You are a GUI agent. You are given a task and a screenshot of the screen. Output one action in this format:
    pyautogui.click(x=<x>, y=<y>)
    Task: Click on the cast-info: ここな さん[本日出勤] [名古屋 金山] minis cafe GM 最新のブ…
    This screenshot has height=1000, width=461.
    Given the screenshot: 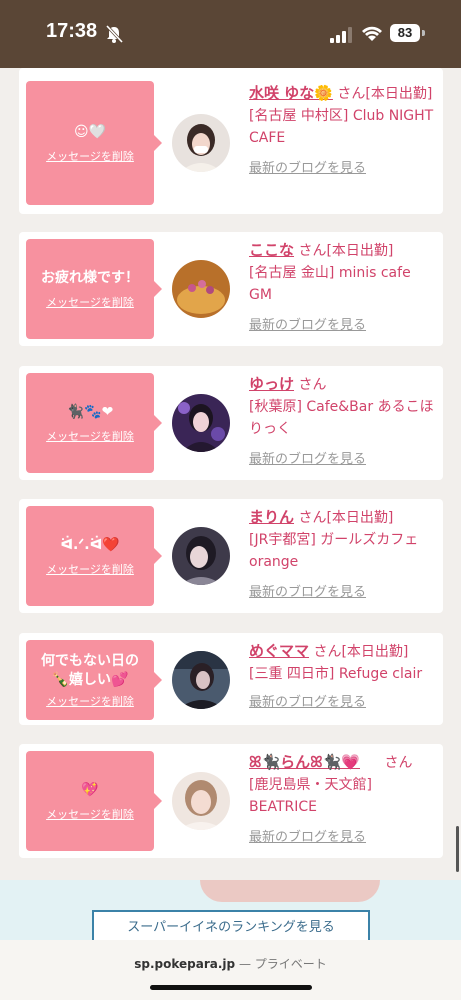 What is the action you would take?
    pyautogui.click(x=343, y=286)
    